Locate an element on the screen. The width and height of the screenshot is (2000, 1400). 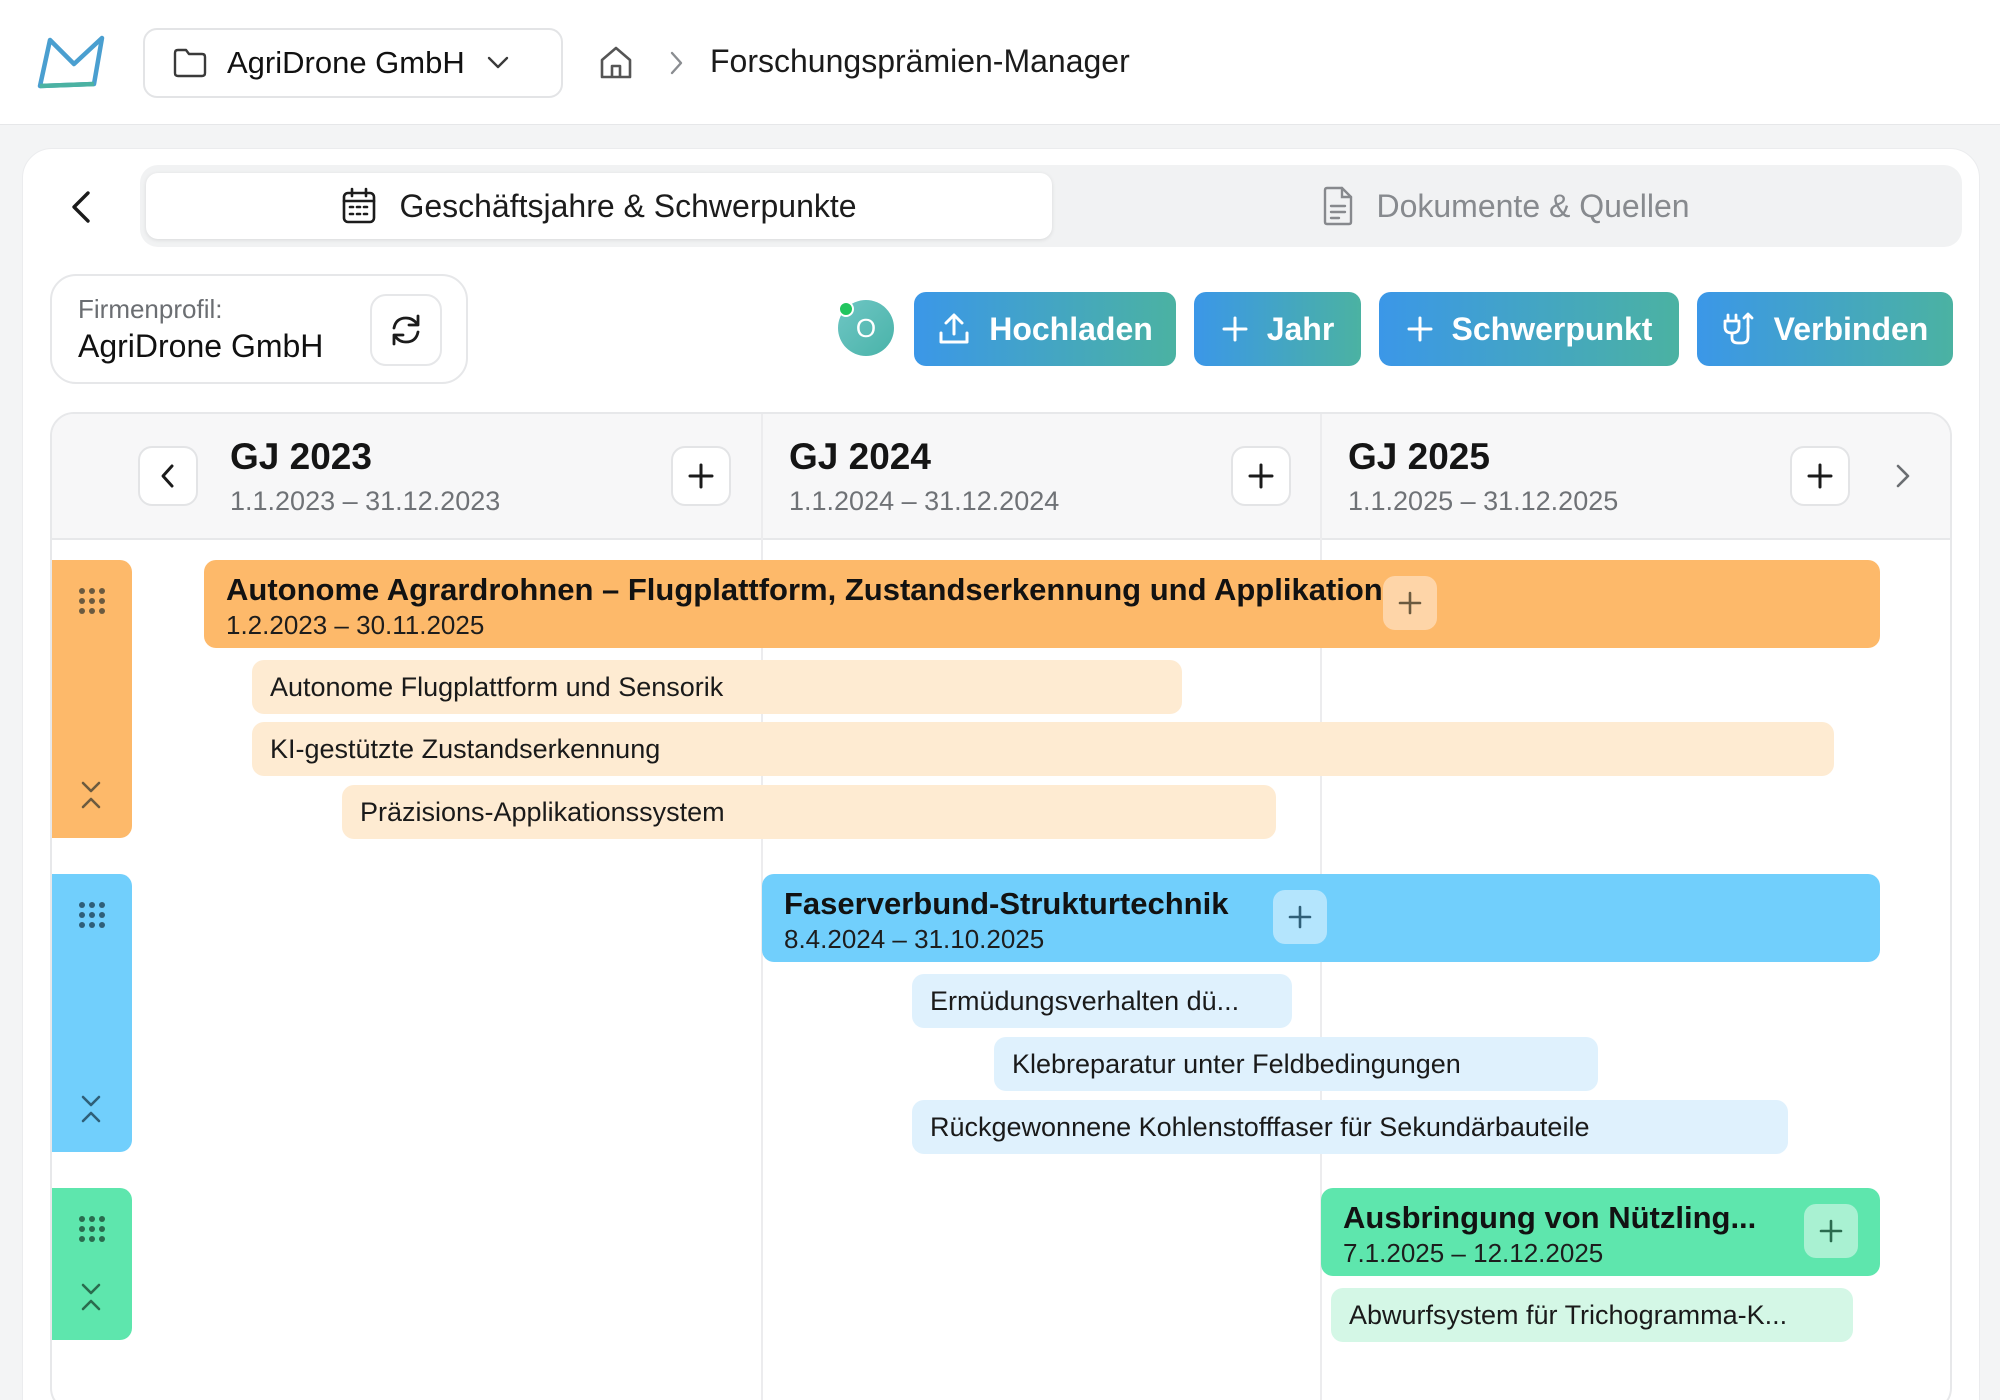
project-dates: 1.2.2023 – 30.11.2025 is located at coordinates (355, 625).